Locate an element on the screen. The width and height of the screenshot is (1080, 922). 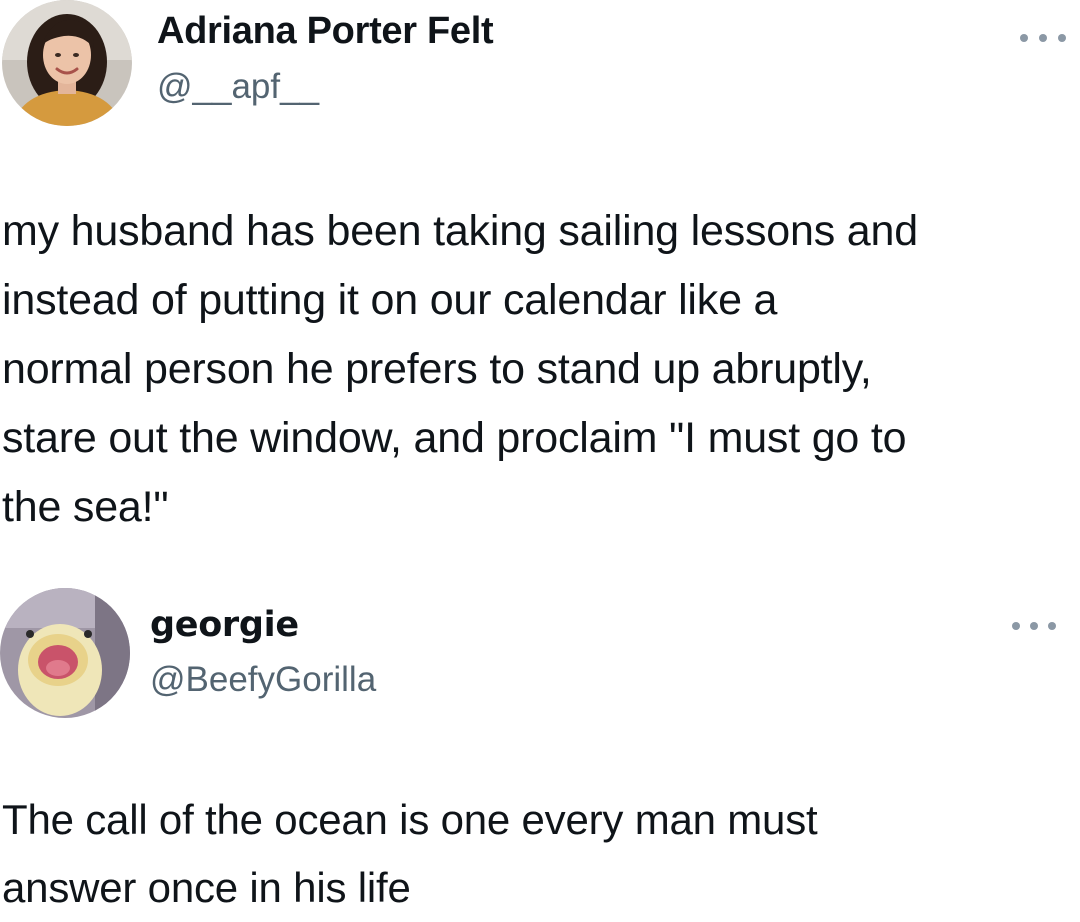
duck-photo-avatar-icon is located at coordinates (65, 653).